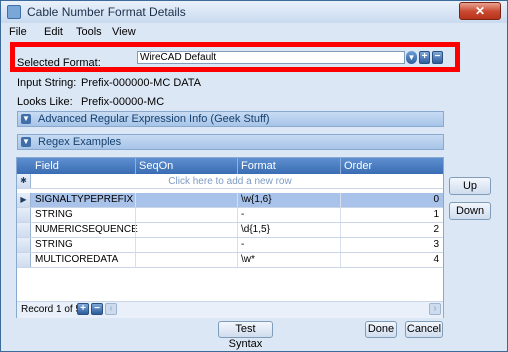 The width and height of the screenshot is (508, 352). Describe the element at coordinates (424, 329) in the screenshot. I see `cancel-button: Cancel` at that location.